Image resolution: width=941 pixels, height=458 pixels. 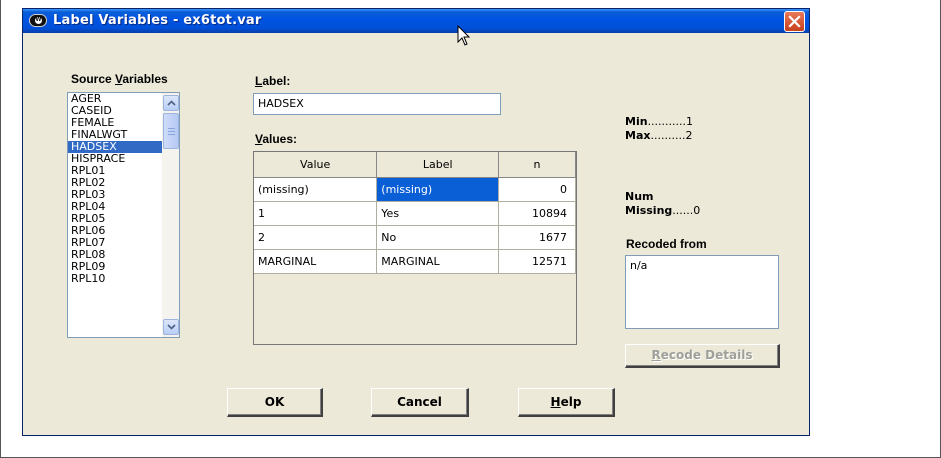 What do you see at coordinates (663, 210) in the screenshot?
I see `missing-stat: Missing......0` at bounding box center [663, 210].